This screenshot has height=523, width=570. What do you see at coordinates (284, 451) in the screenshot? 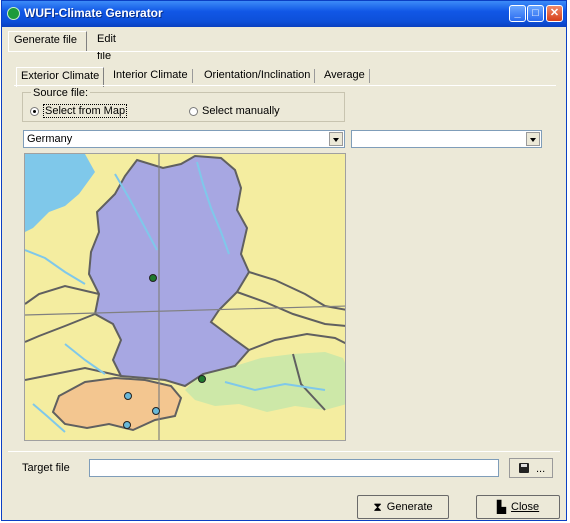
I see `footer-divider` at bounding box center [284, 451].